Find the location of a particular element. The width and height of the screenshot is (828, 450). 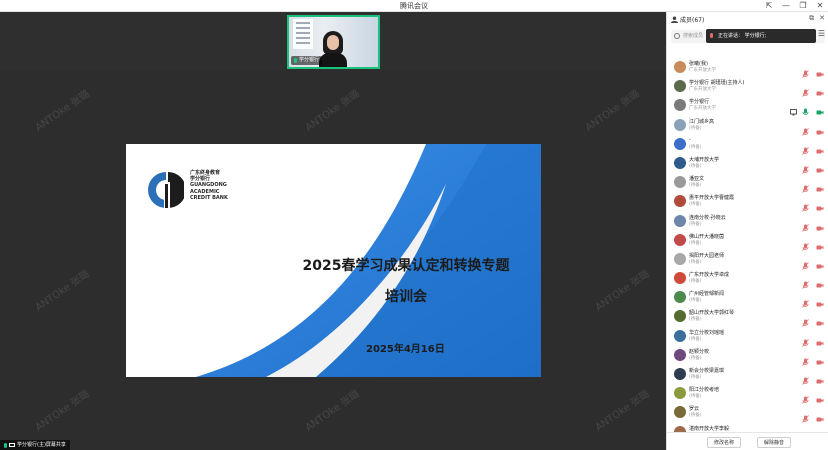

member-row: 学分银行 胡瑾瑾(主持人) 广东开放大学 is located at coordinates (747, 87).